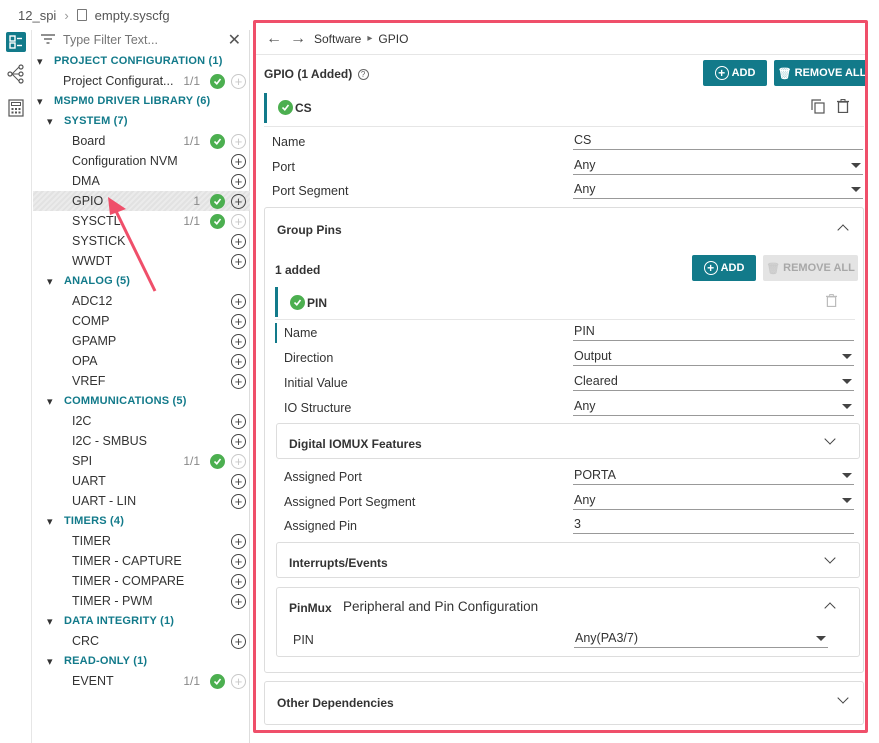 The height and width of the screenshot is (743, 879). What do you see at coordinates (138, 40) in the screenshot?
I see `filter-input` at bounding box center [138, 40].